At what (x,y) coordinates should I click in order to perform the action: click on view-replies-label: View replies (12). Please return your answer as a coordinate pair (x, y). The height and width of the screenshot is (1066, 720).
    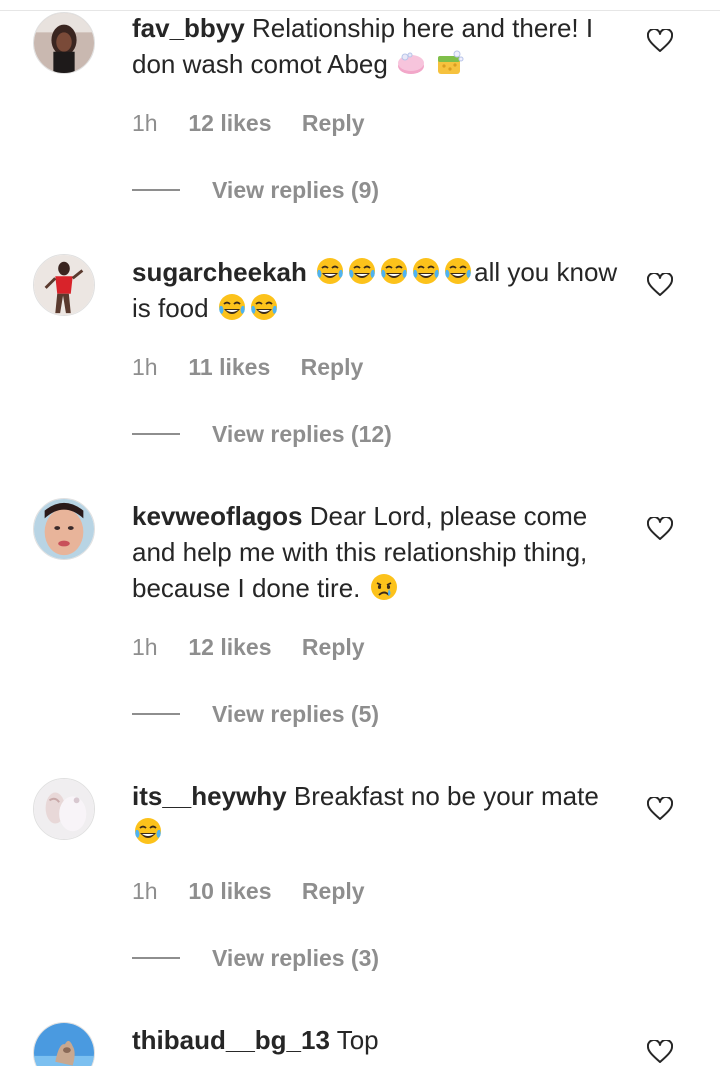
    Looking at the image, I should click on (302, 434).